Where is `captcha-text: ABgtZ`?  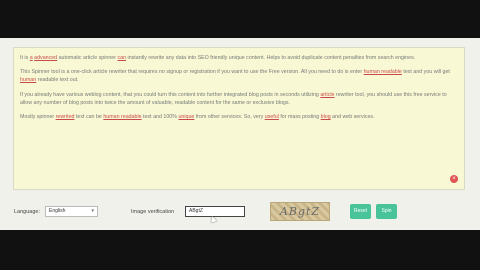
captcha-text: ABgtZ is located at coordinates (300, 211).